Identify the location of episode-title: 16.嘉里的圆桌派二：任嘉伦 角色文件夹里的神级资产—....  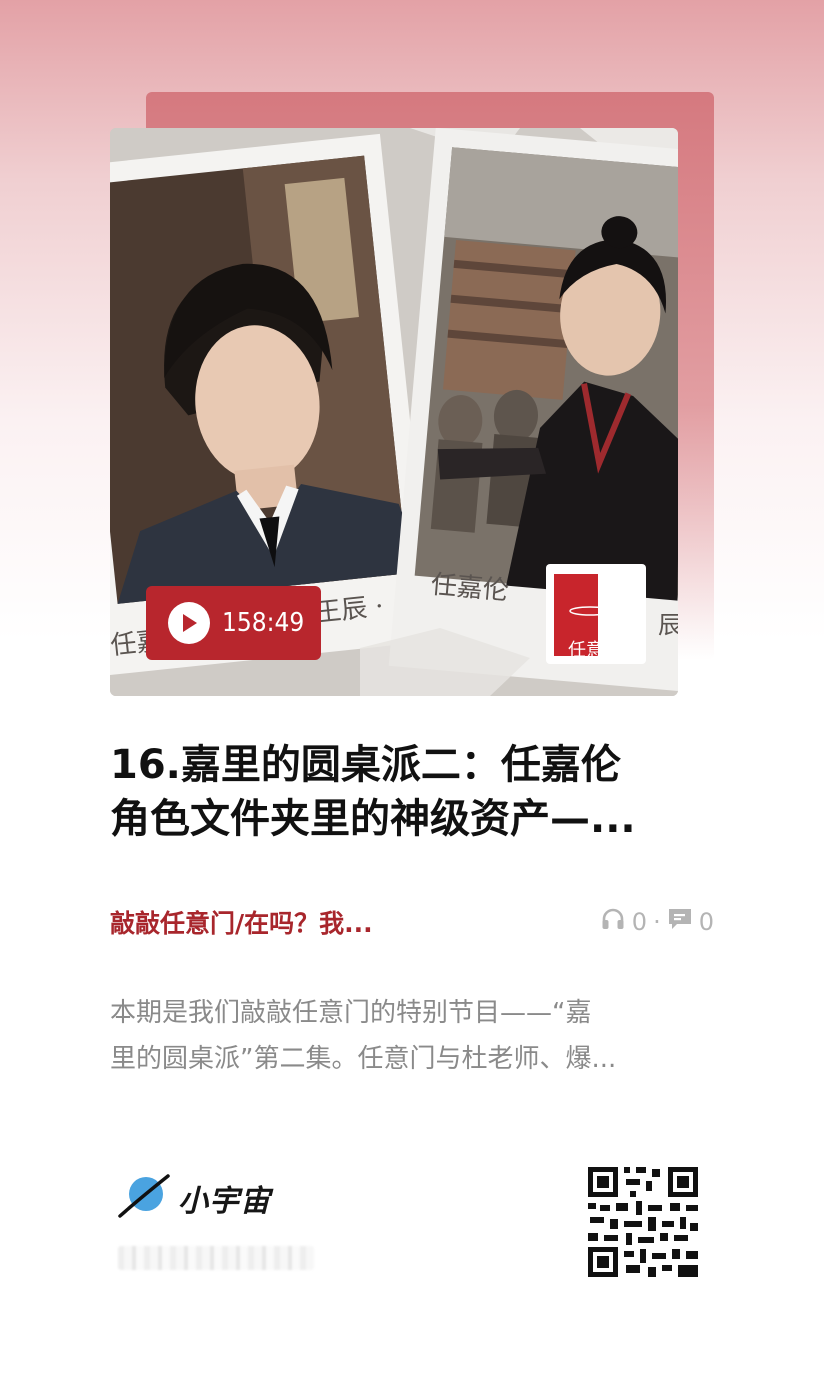
(400, 792).